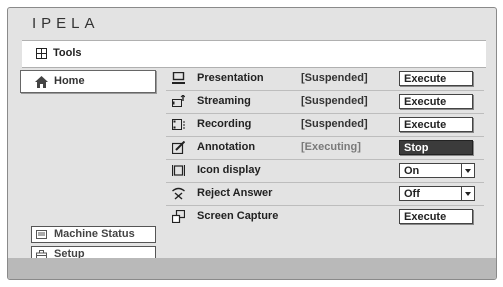 This screenshot has height=287, width=503. What do you see at coordinates (178, 124) in the screenshot?
I see `recording-icon` at bounding box center [178, 124].